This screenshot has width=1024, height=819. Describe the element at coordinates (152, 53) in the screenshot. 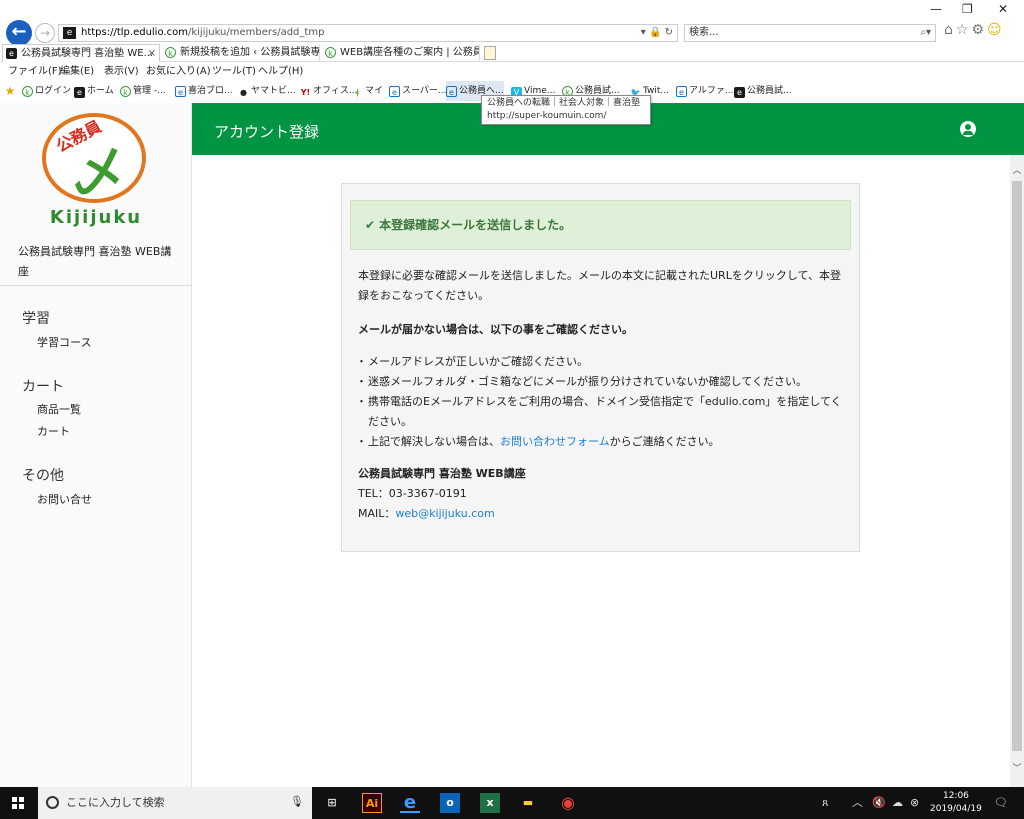

I see `tab-close-icon: ×` at that location.